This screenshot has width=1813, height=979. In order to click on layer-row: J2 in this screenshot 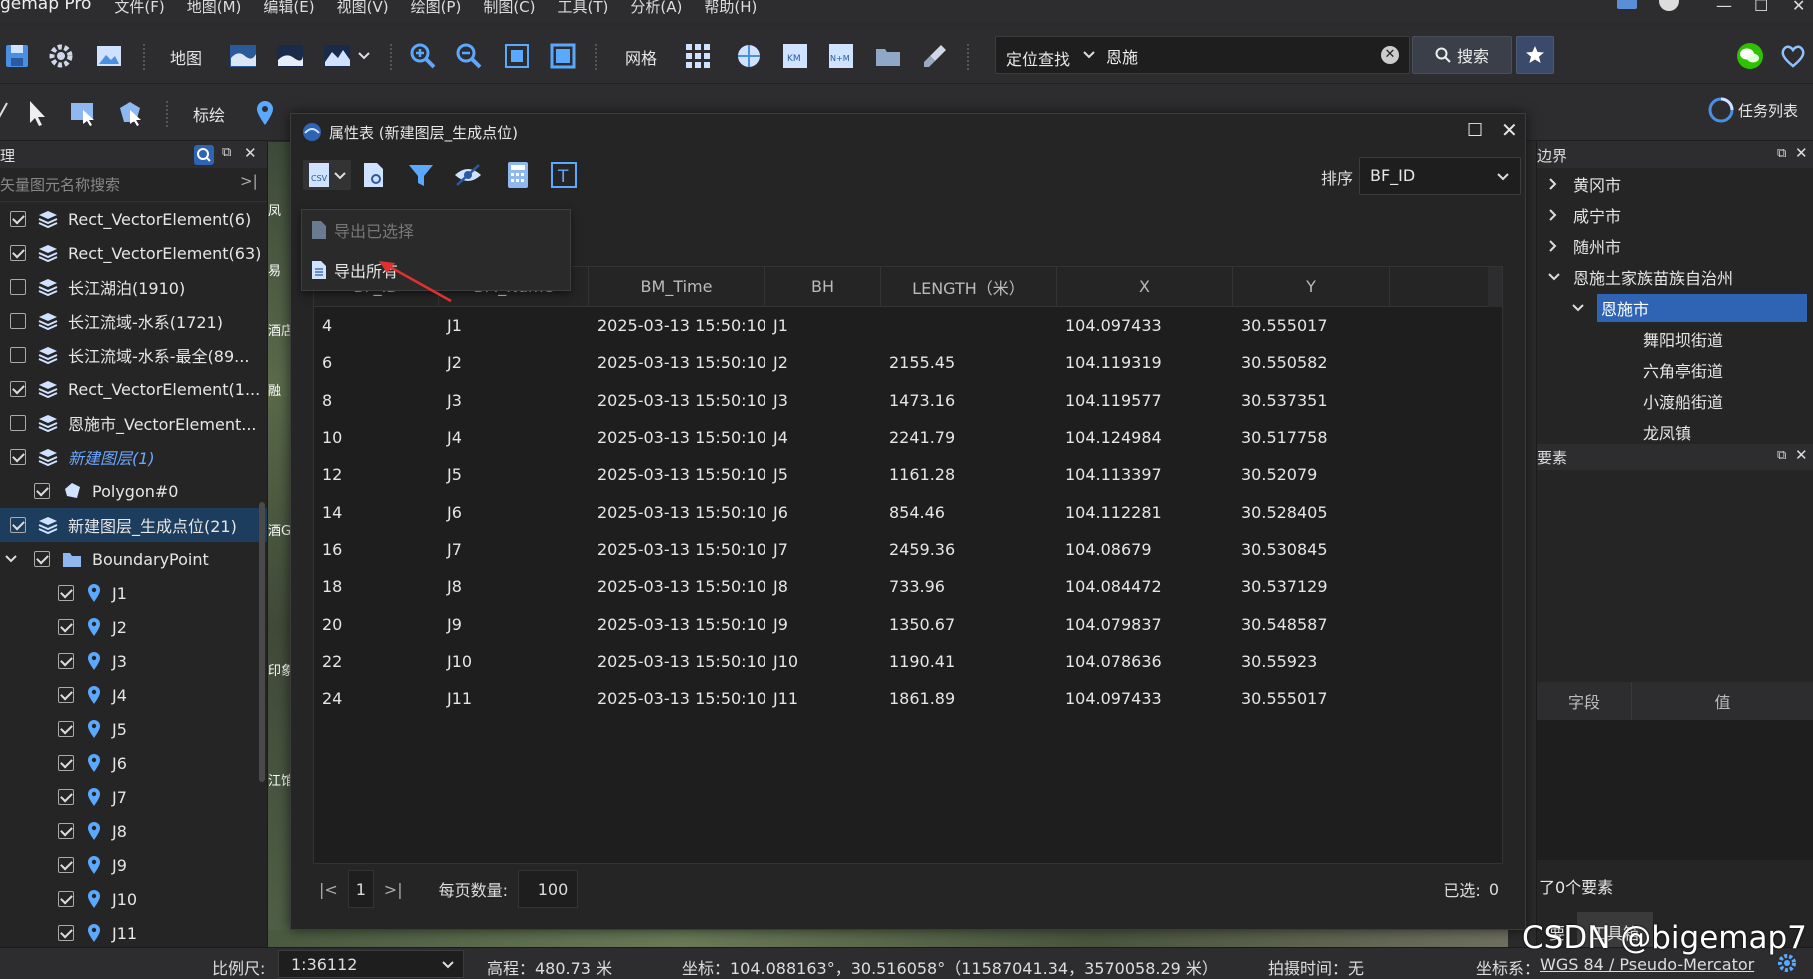, I will do `click(133, 627)`.